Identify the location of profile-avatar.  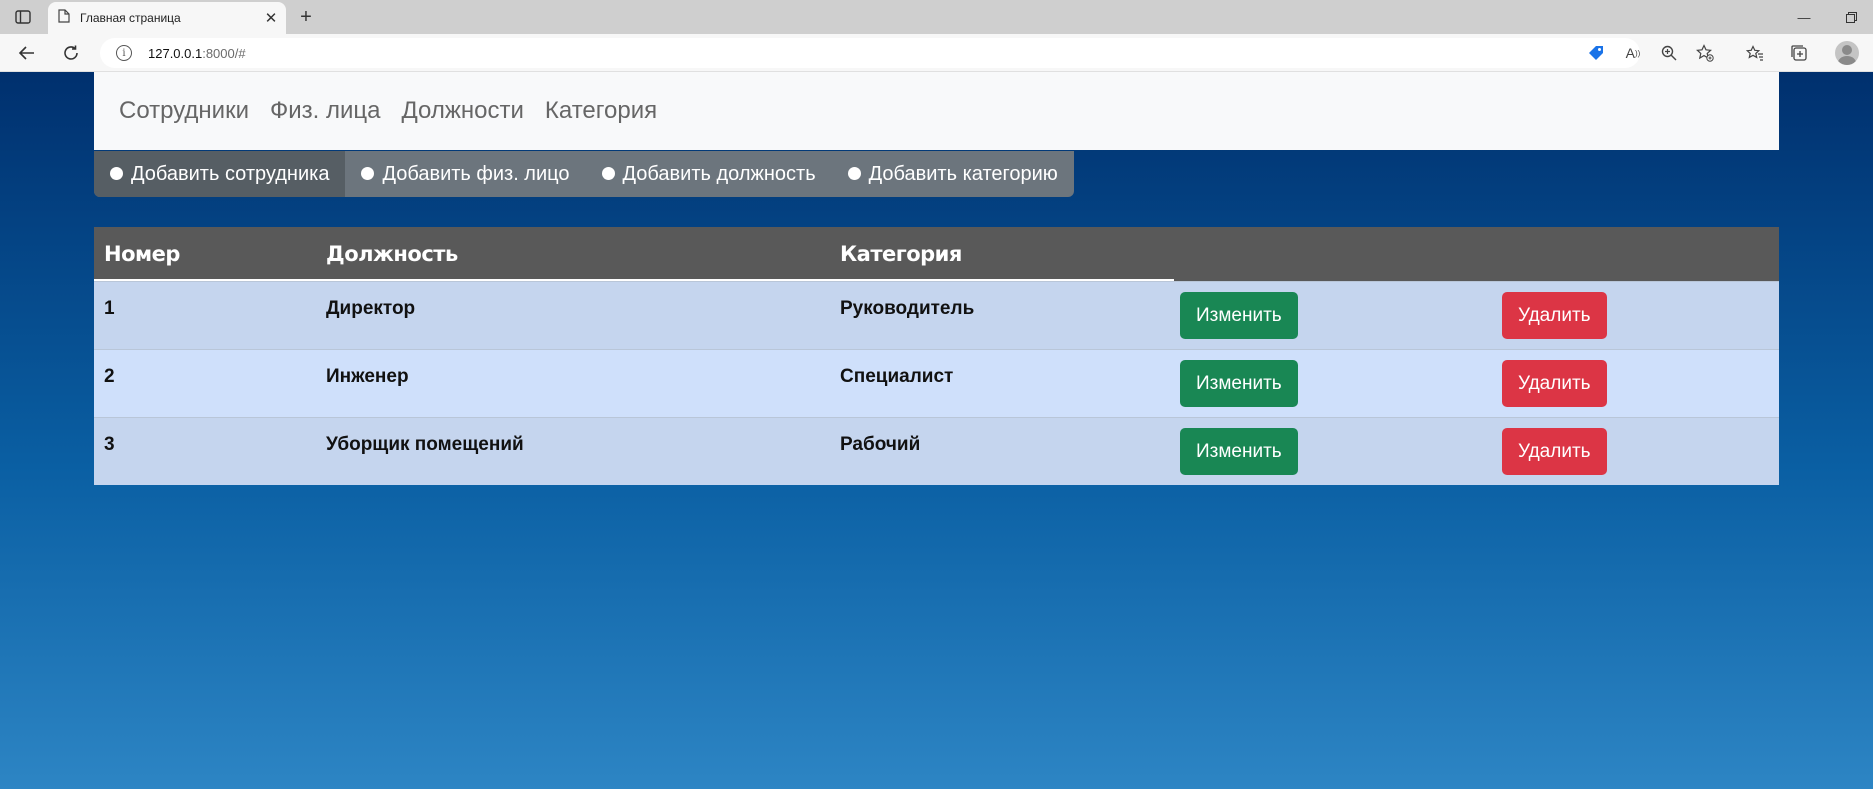
(1847, 53).